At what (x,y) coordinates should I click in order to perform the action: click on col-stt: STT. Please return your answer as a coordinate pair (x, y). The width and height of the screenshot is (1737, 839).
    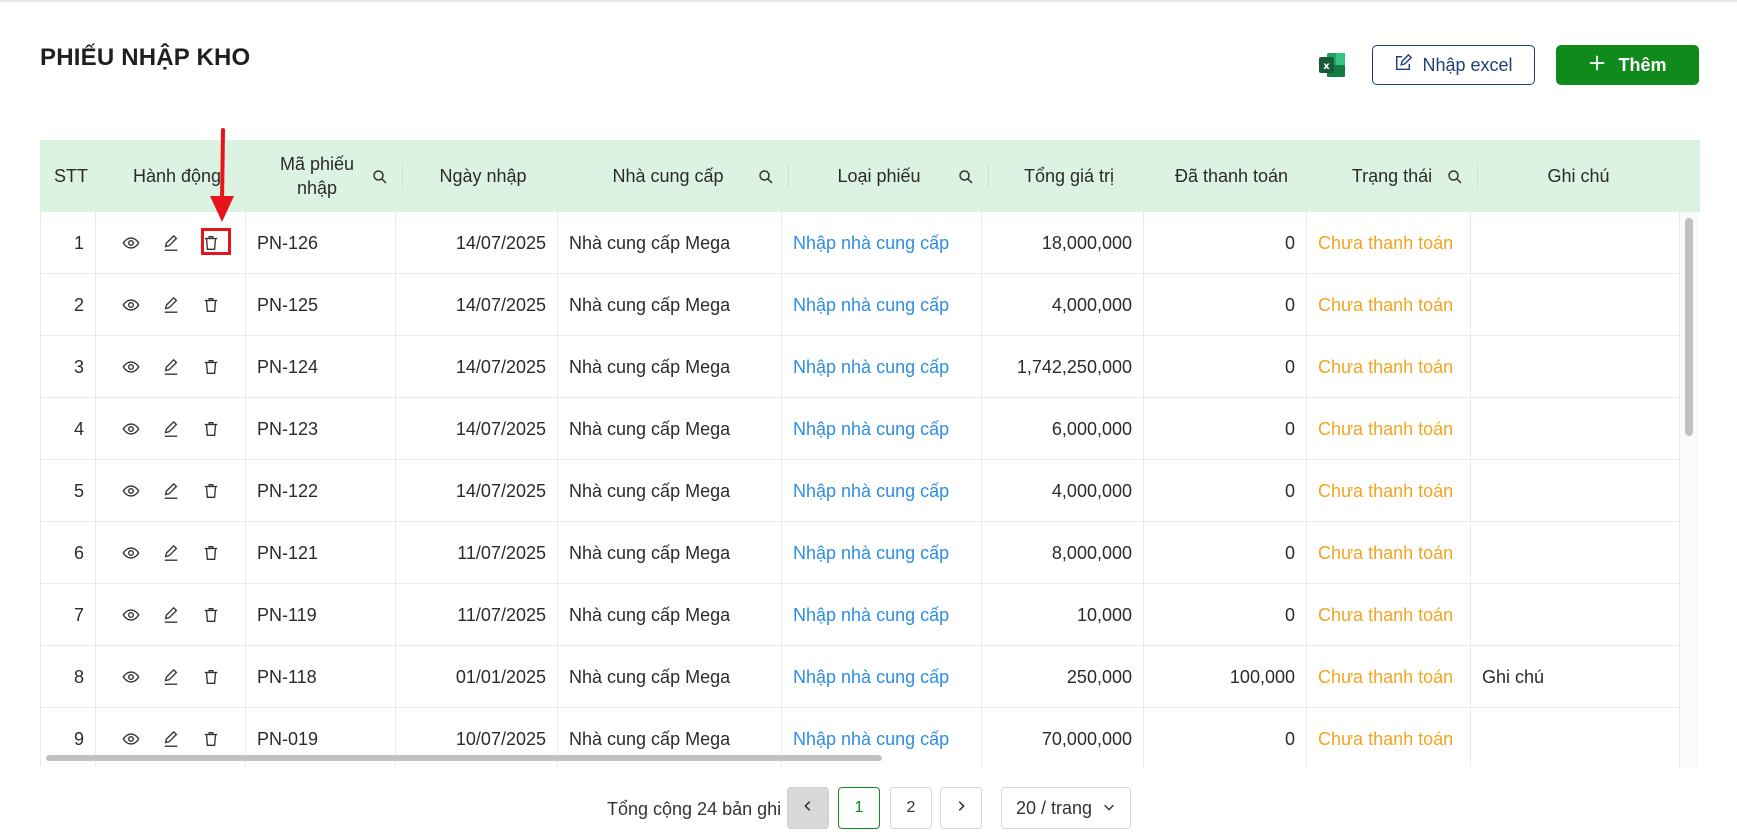
    Looking at the image, I should click on (71, 176).